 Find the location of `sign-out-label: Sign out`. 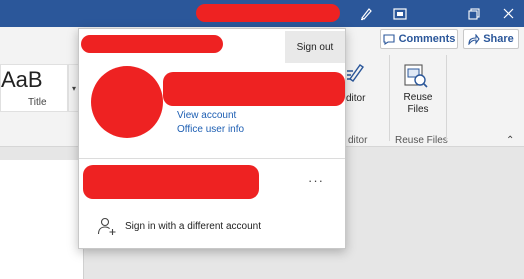

sign-out-label: Sign out is located at coordinates (315, 47).